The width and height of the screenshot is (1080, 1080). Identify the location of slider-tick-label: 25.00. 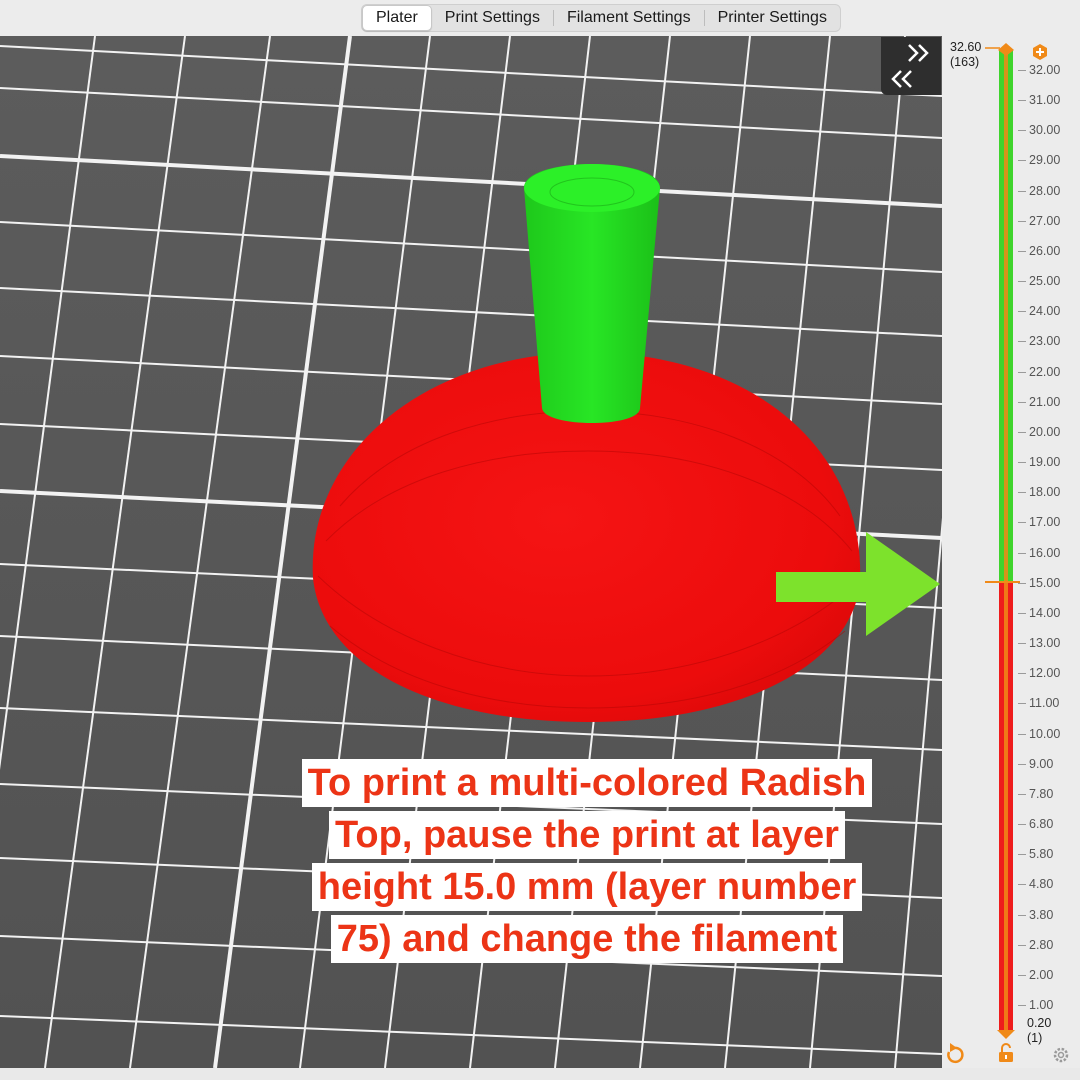
(1045, 281).